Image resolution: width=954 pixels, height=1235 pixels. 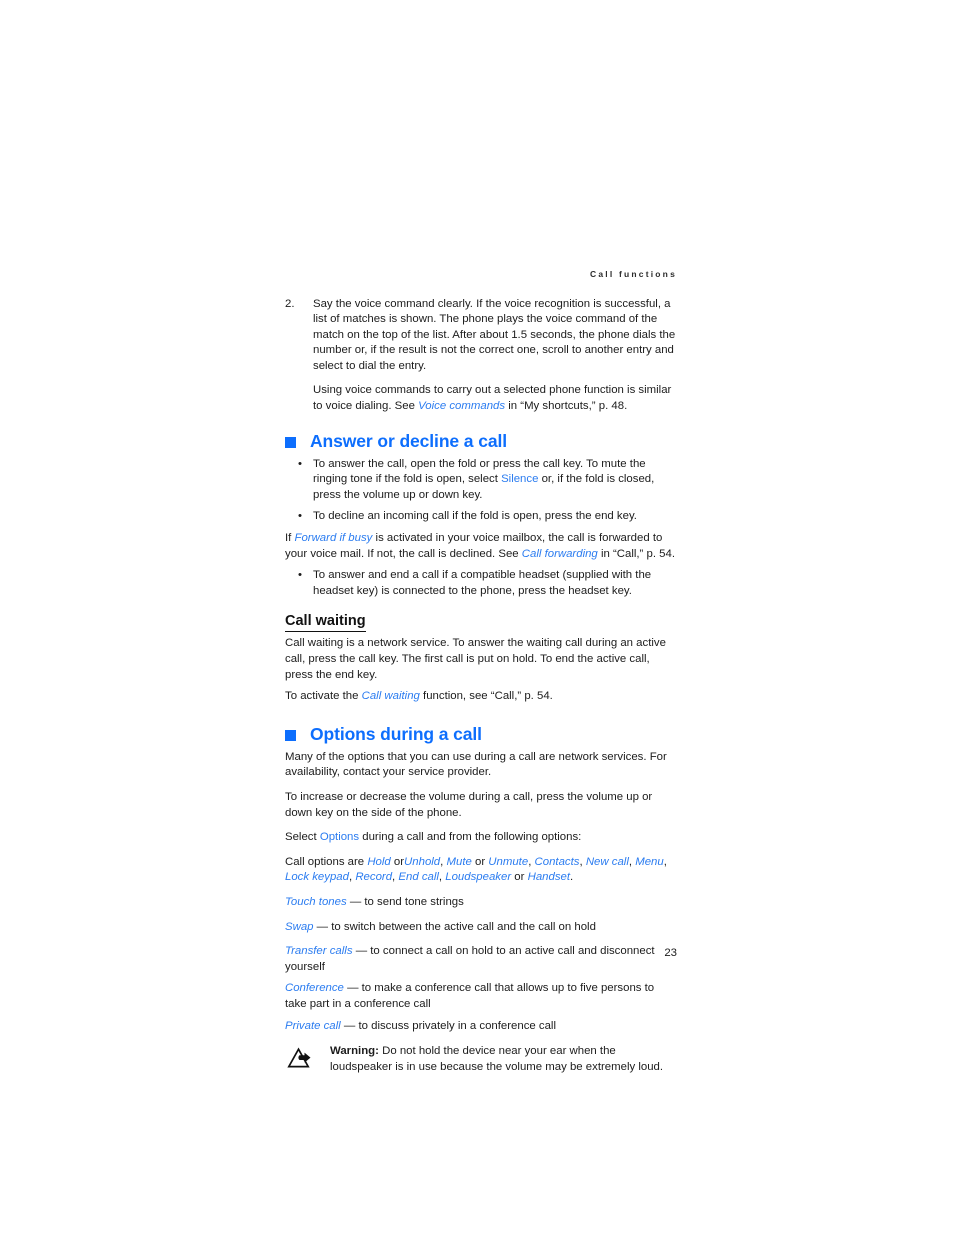 What do you see at coordinates (290, 303) in the screenshot?
I see `list-item-number: 2.` at bounding box center [290, 303].